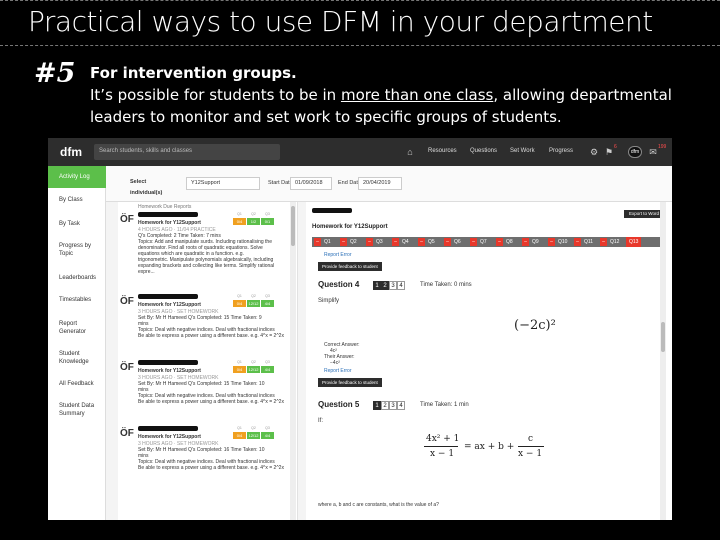  I want to click on question-link-last: Q13, so click(634, 242).